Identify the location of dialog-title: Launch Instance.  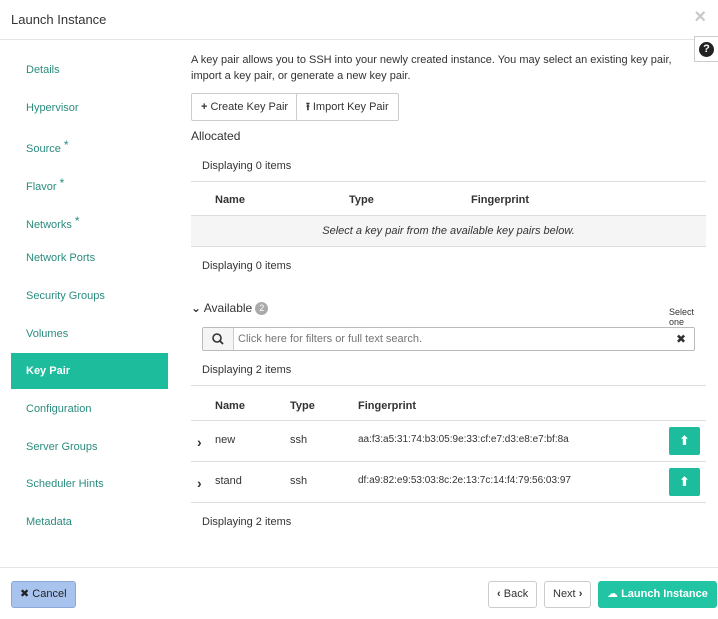
(59, 19).